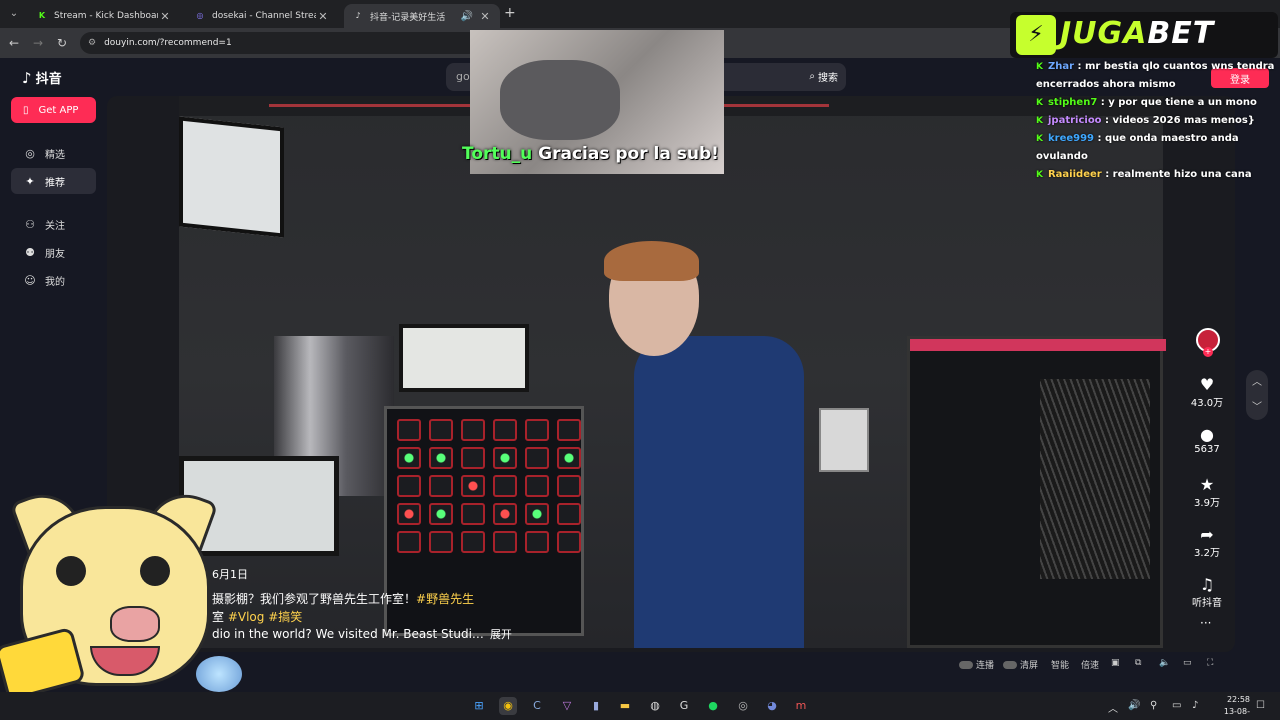 The width and height of the screenshot is (1280, 720). I want to click on get-app-button: ▯ Get APP, so click(53, 110).